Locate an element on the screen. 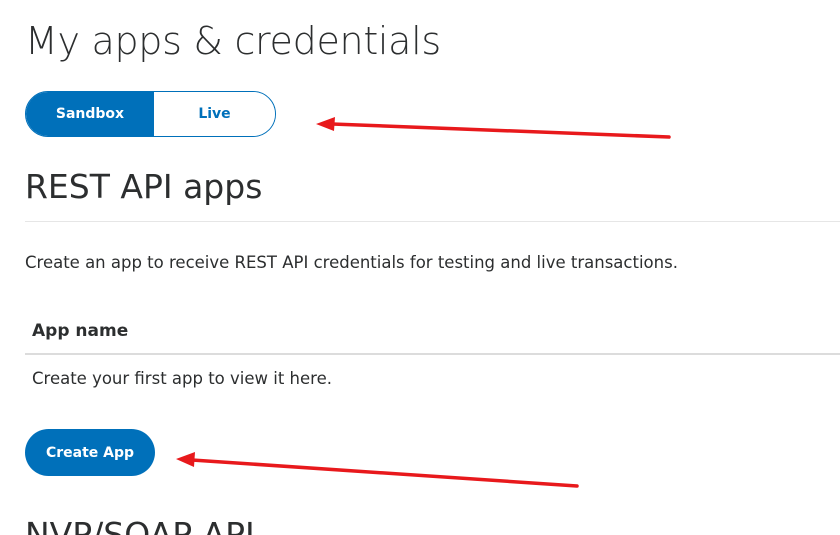 The width and height of the screenshot is (840, 535). page-title: My apps & credentials is located at coordinates (233, 41).